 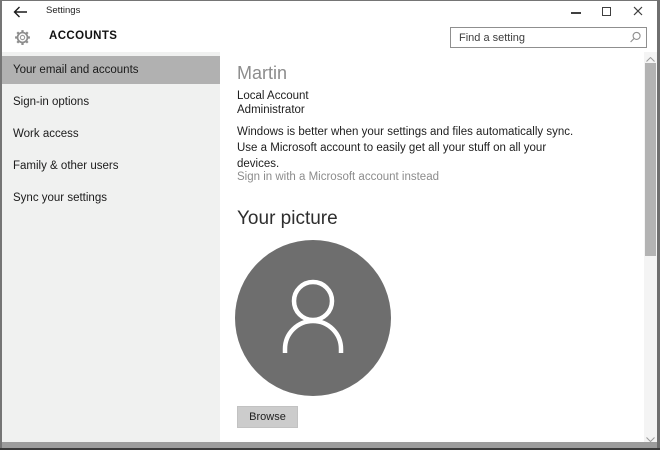 I want to click on sidebar-item-work-access: Work access, so click(x=111, y=134).